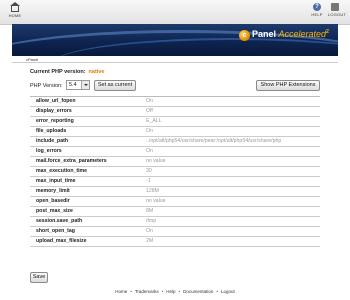 The height and width of the screenshot is (300, 350). Describe the element at coordinates (228, 291) in the screenshot. I see `footer-link-logout: Logout` at that location.